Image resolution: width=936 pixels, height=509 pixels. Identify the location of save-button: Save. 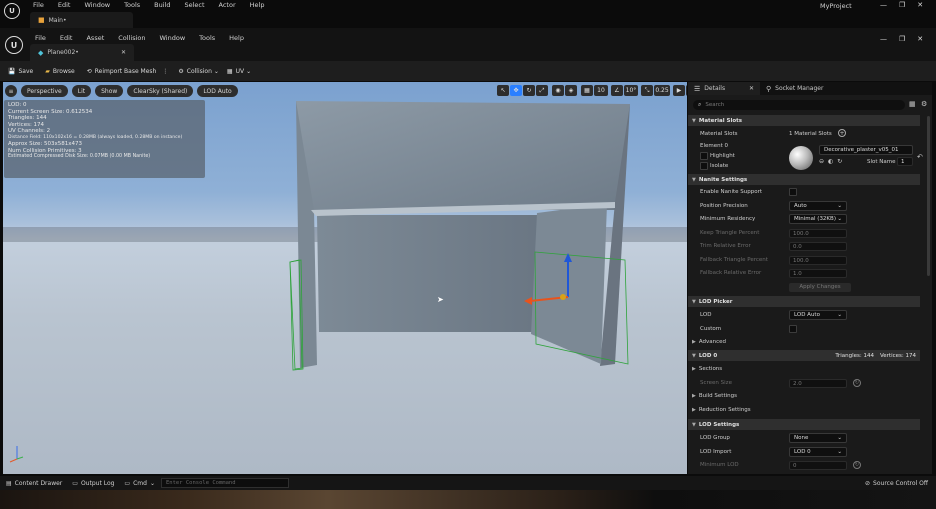
(25, 71).